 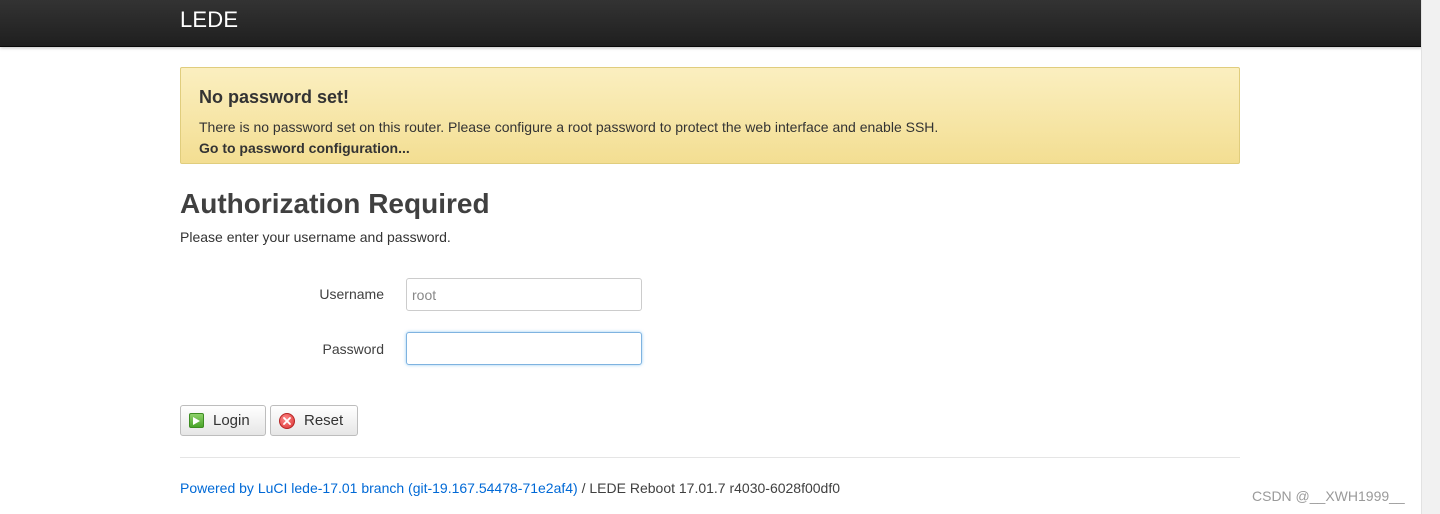 What do you see at coordinates (710, 457) in the screenshot?
I see `footer-divider` at bounding box center [710, 457].